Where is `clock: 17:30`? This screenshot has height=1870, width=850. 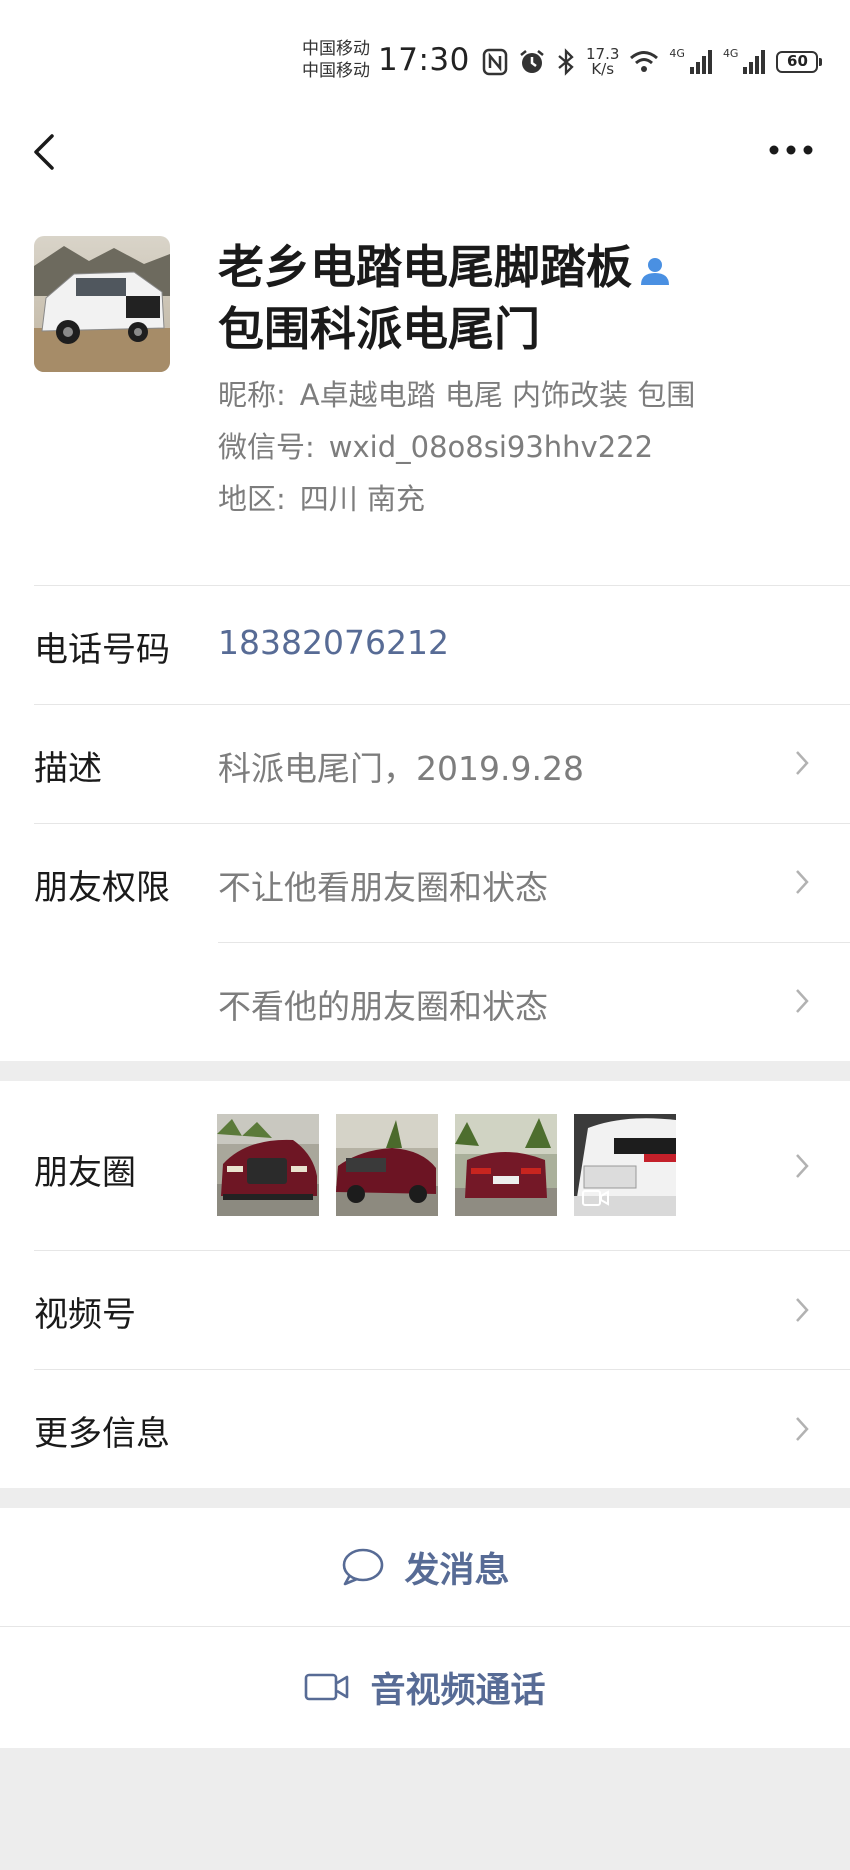 clock: 17:30 is located at coordinates (424, 60).